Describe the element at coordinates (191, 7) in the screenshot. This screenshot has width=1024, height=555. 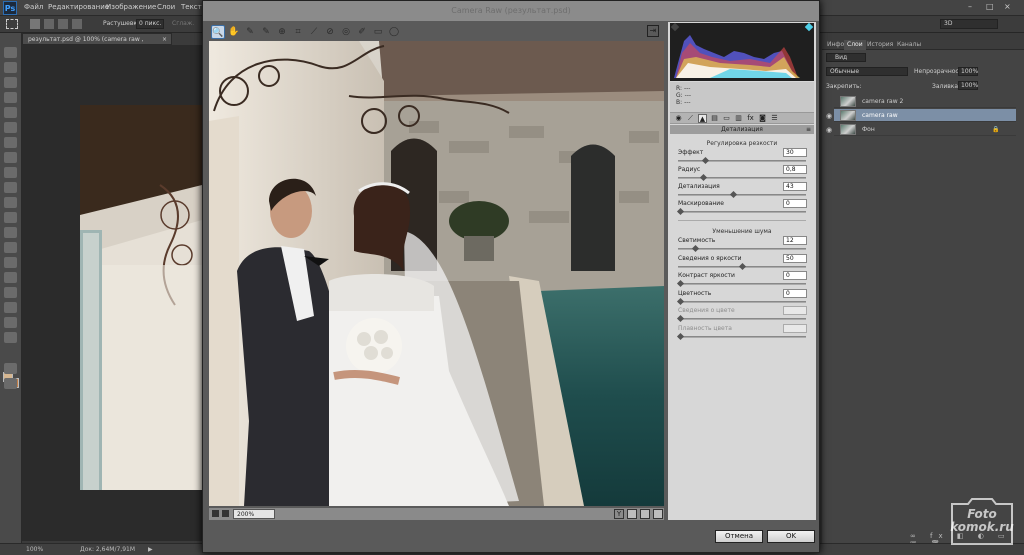
I see `menu-type: Текст` at that location.